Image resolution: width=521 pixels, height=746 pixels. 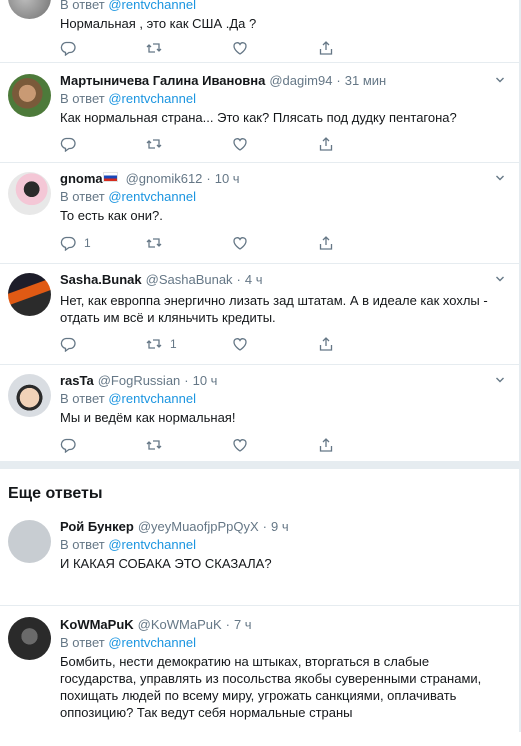 I want to click on author-name: rasTa, so click(x=77, y=380).